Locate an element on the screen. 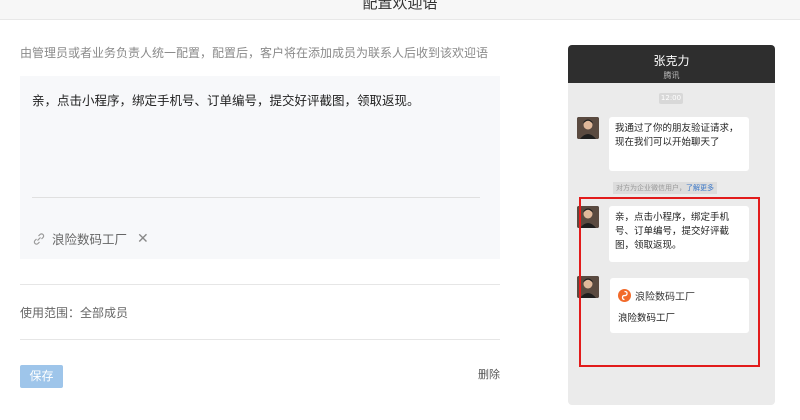  save-button: 保存 is located at coordinates (41, 376).